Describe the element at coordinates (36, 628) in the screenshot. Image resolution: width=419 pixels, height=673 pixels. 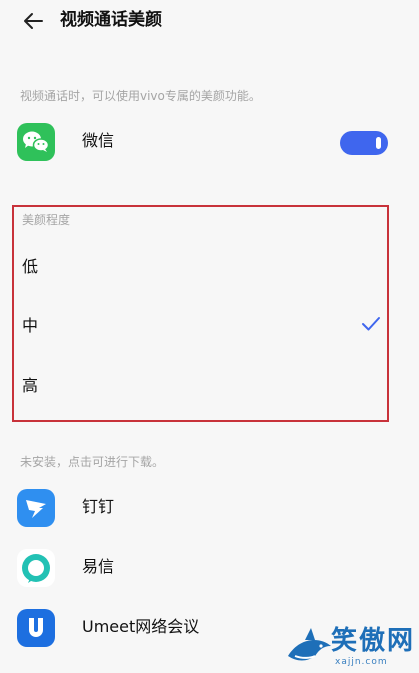
I see `umeet-icon` at that location.